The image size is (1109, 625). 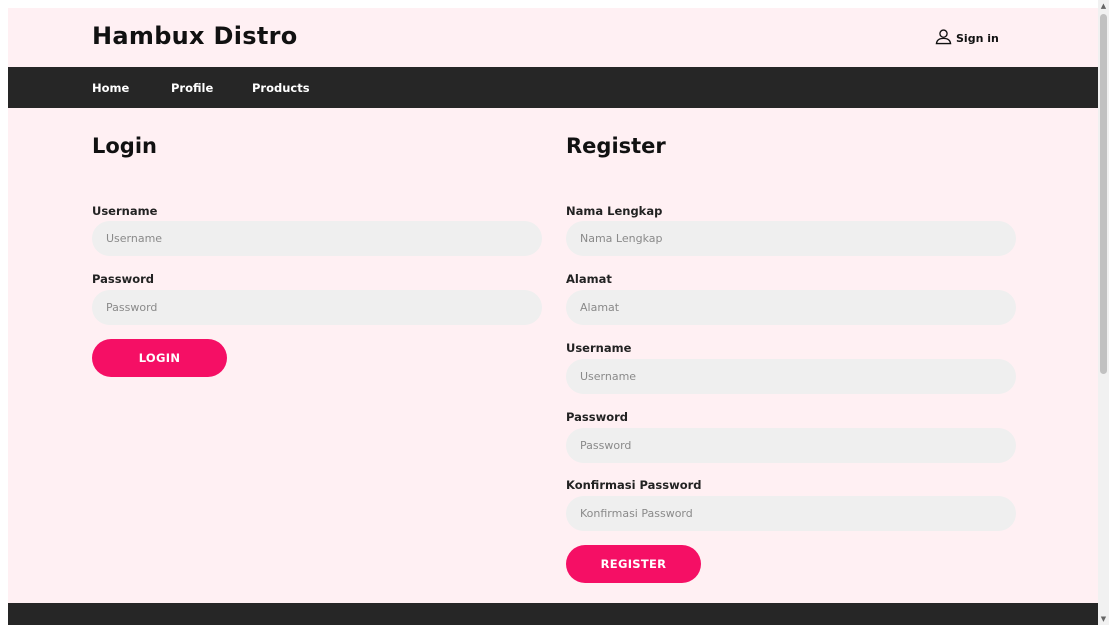 I want to click on vertical-scrollbar: ▲ ▼, so click(x=1103, y=312).